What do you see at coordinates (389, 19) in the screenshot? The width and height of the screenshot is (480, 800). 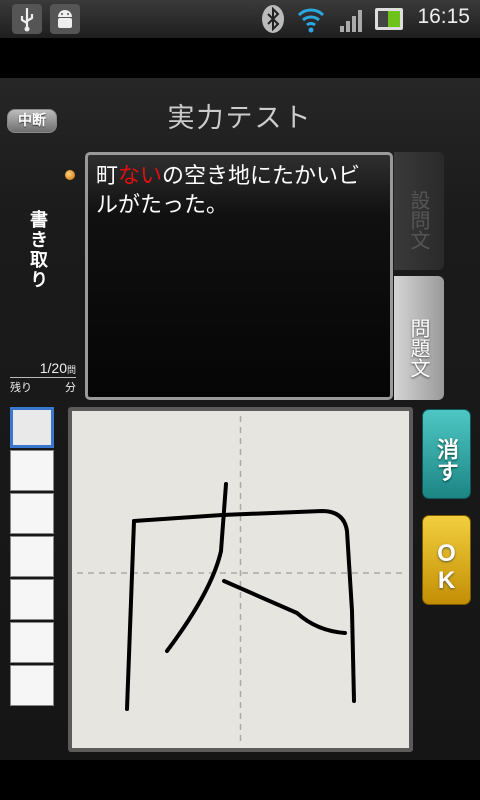 I see `battery-icon` at bounding box center [389, 19].